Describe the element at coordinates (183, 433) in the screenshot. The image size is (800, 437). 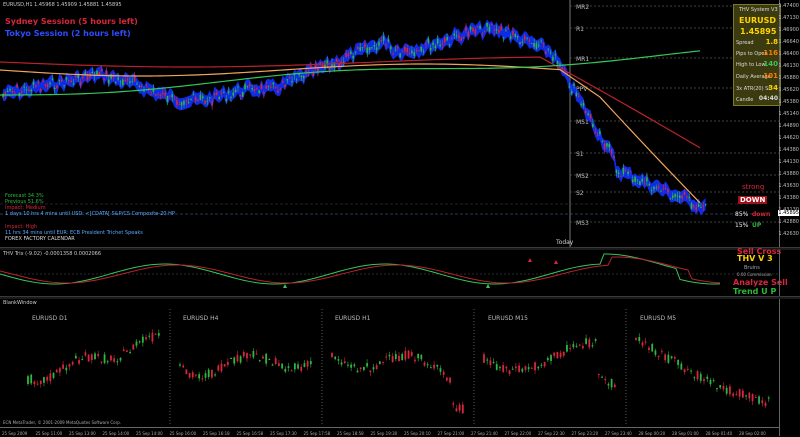
I see `time-tick-label: 25 Sep 16:00` at that location.